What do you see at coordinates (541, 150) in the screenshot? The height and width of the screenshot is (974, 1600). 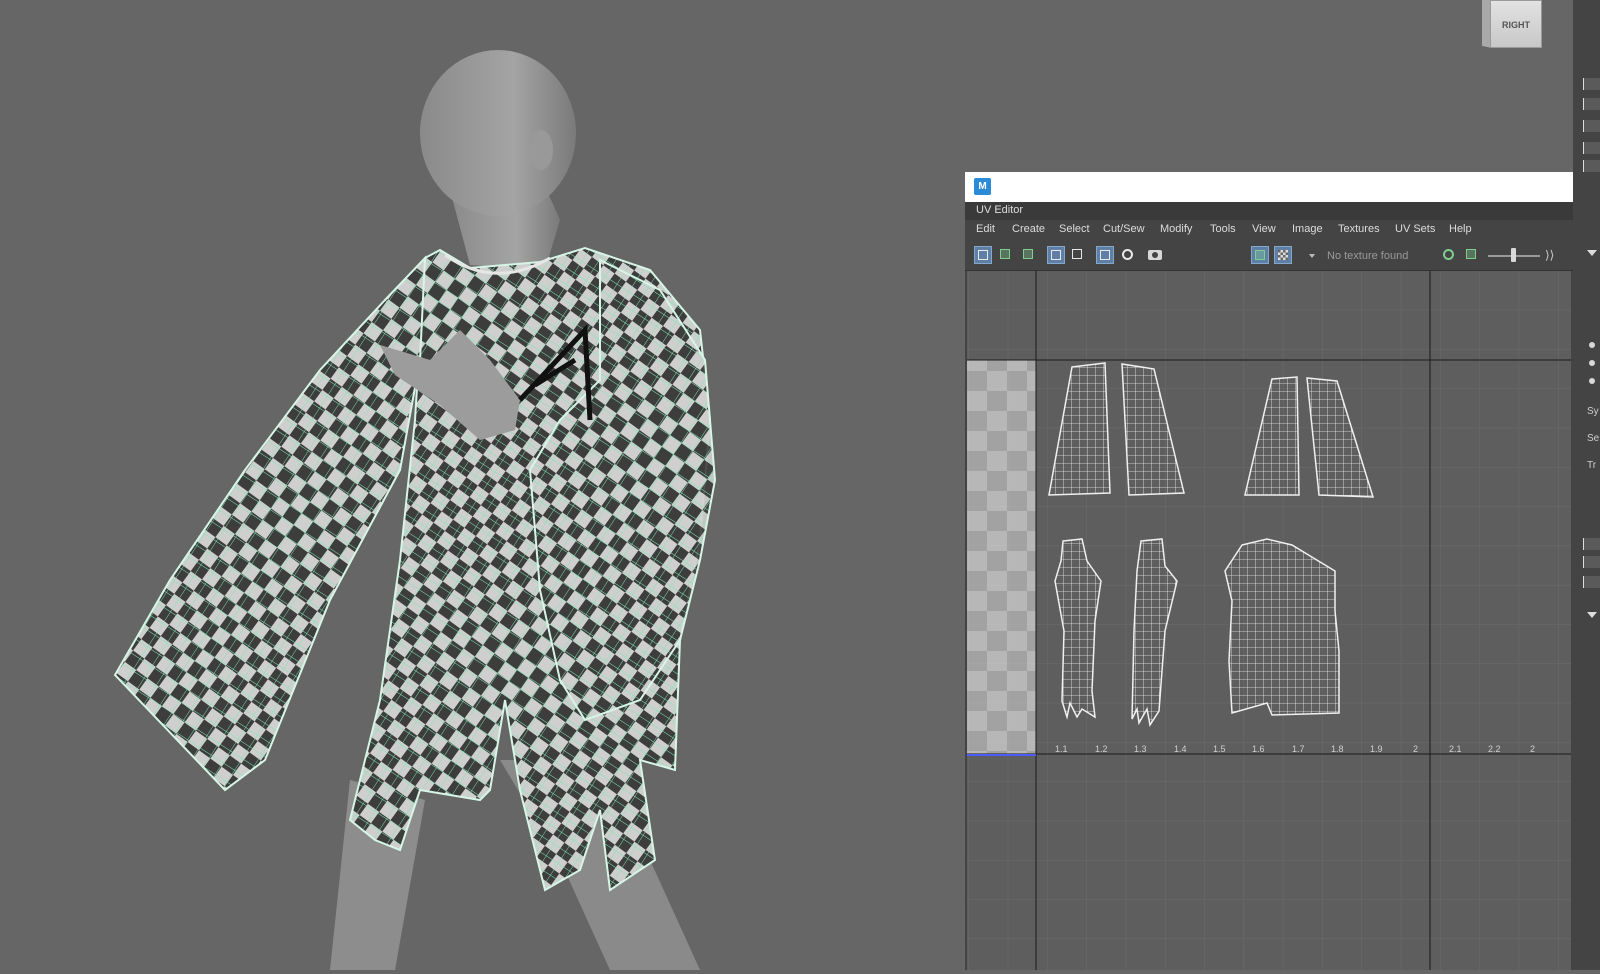 I see `ear` at bounding box center [541, 150].